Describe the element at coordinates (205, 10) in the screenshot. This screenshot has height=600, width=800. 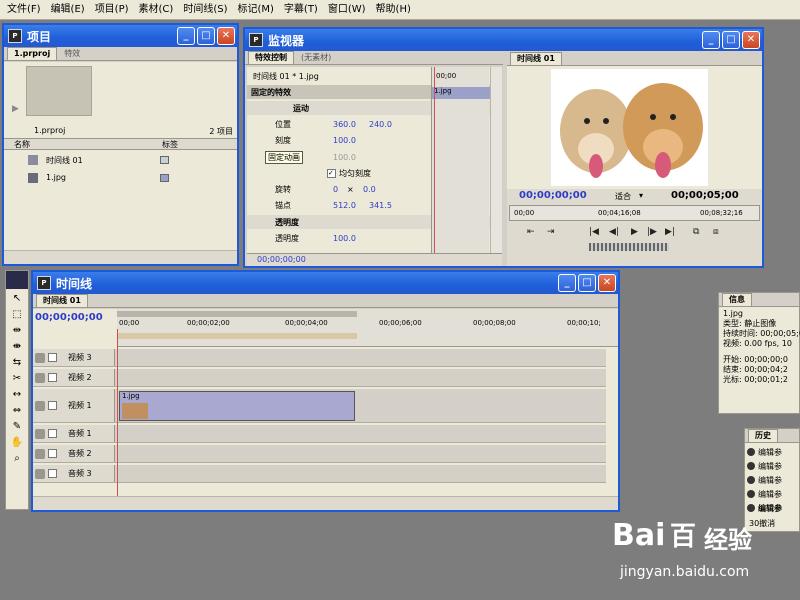
I see `menu-item: 时间线(S)` at that location.